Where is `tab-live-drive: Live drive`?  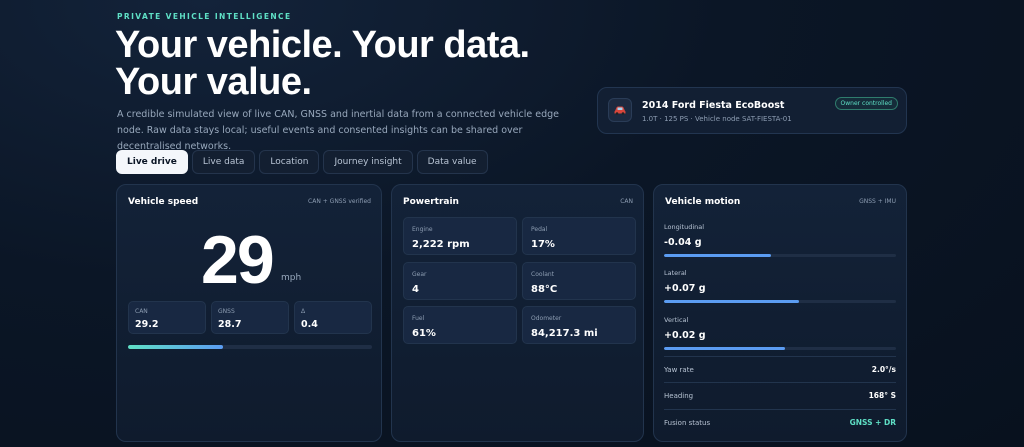 tab-live-drive: Live drive is located at coordinates (152, 162).